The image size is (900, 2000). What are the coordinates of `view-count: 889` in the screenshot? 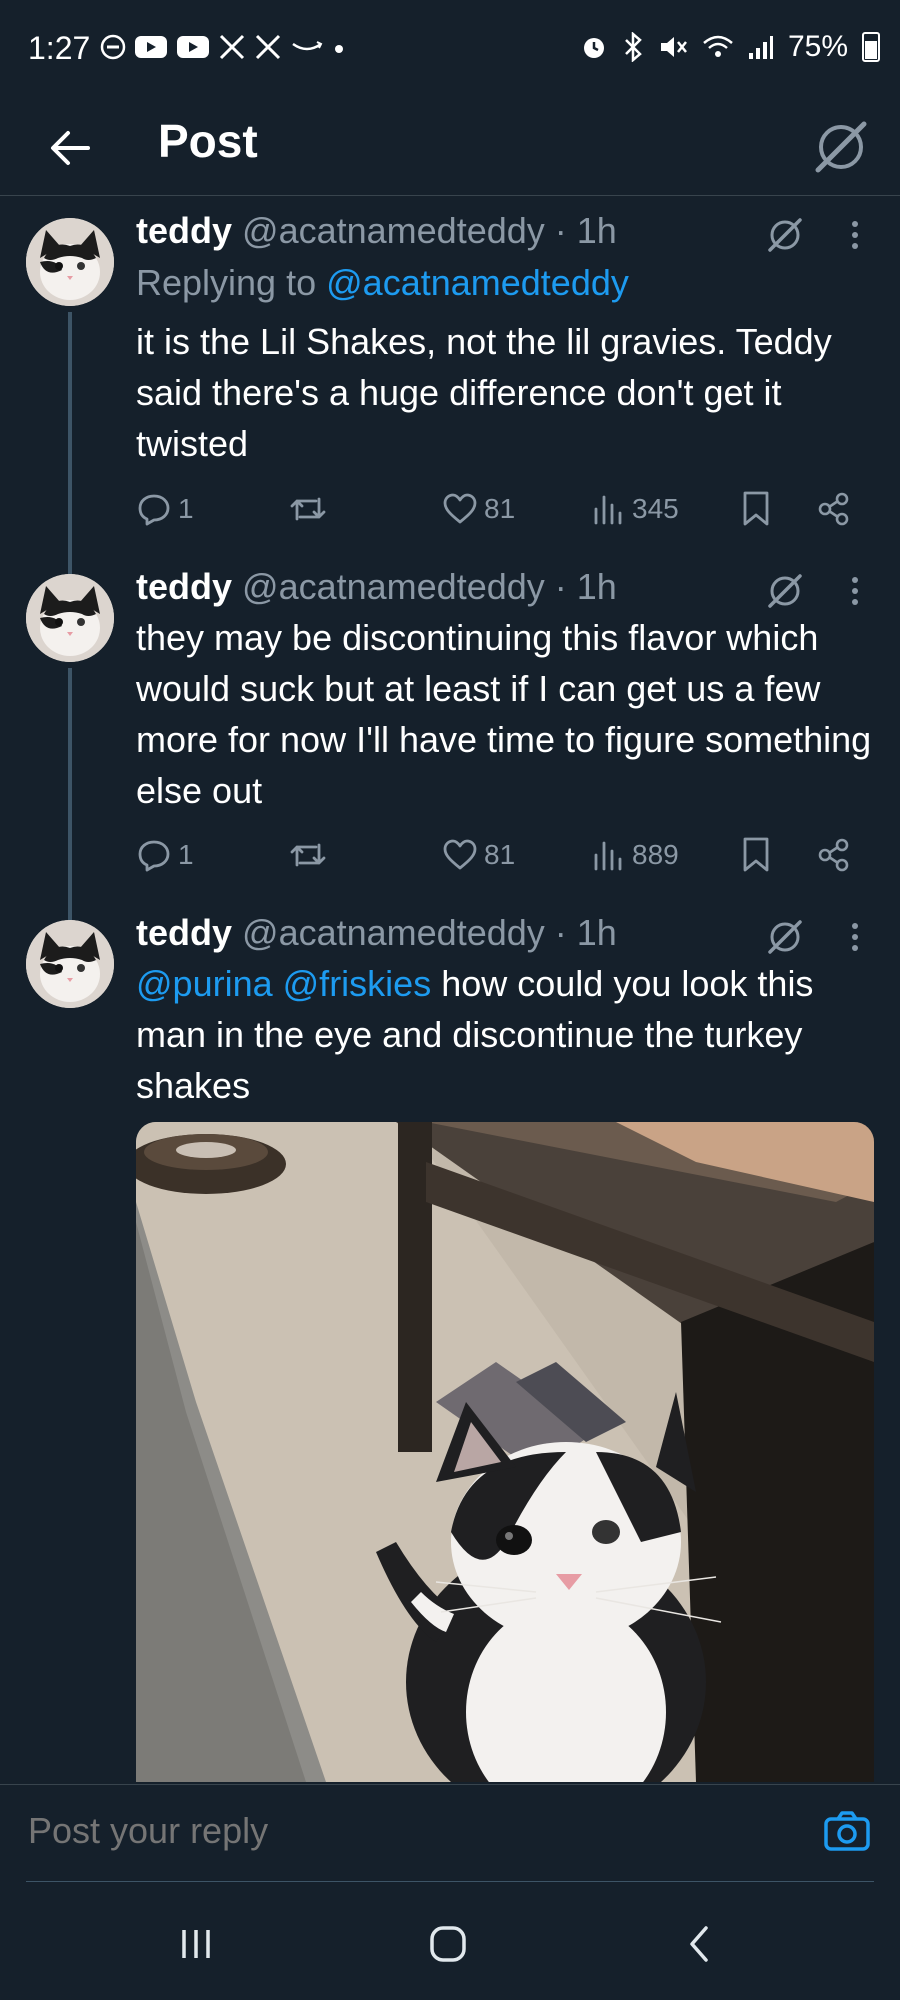 It's located at (655, 854).